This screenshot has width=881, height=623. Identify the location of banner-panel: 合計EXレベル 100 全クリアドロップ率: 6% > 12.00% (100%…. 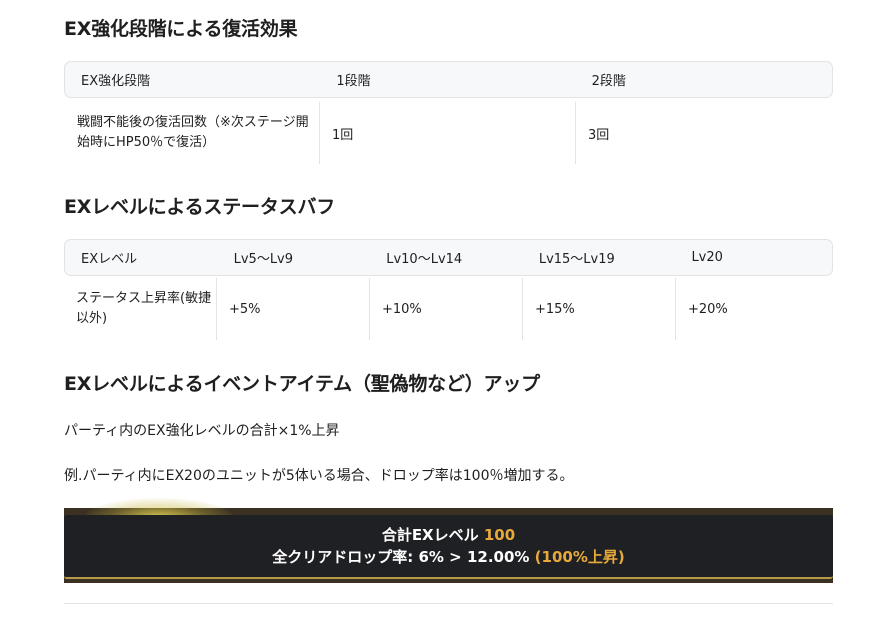
(448, 547).